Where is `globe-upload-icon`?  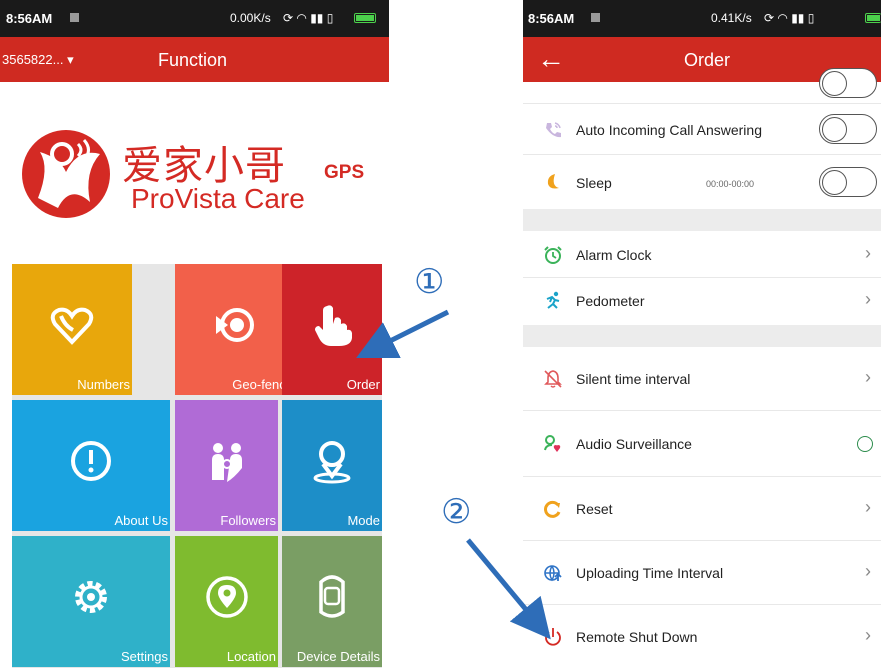 globe-upload-icon is located at coordinates (553, 573).